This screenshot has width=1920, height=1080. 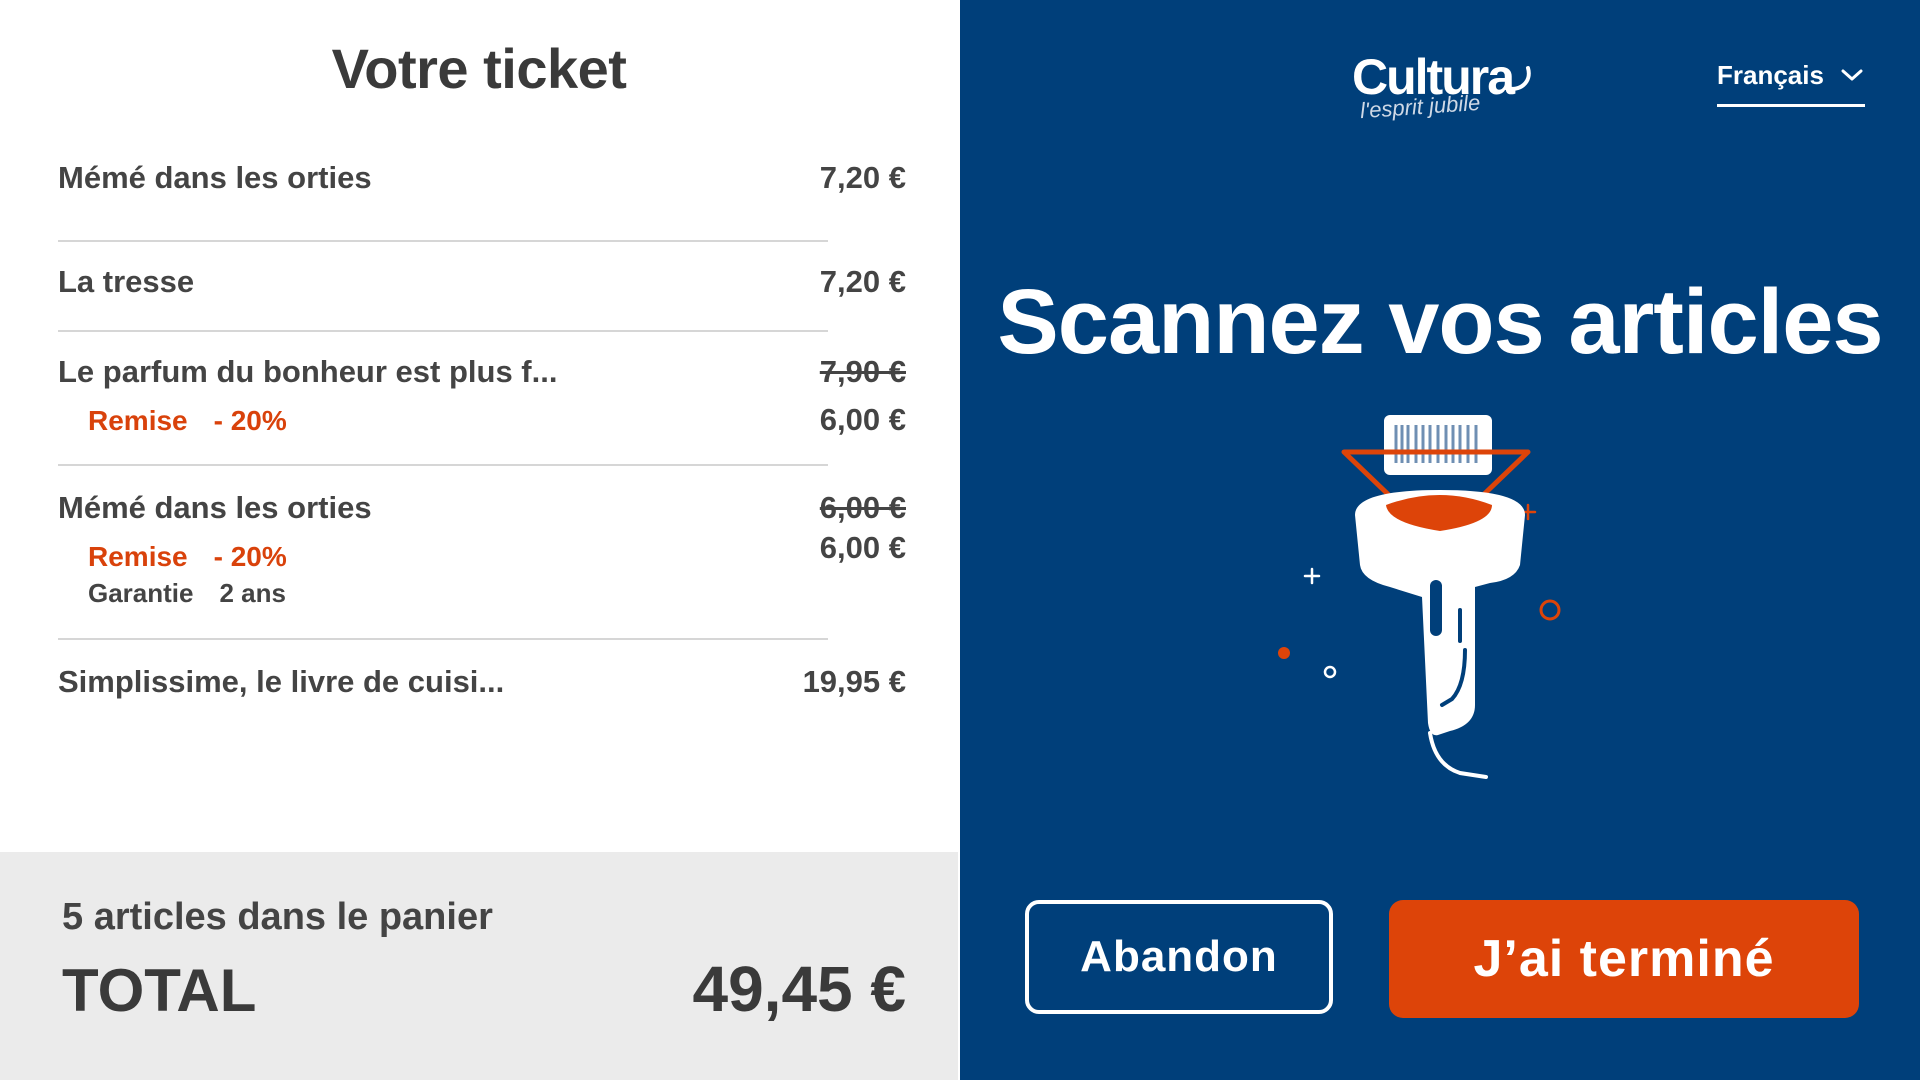 I want to click on brand-logo: Cultura l'esprit jubile, so click(x=1447, y=88).